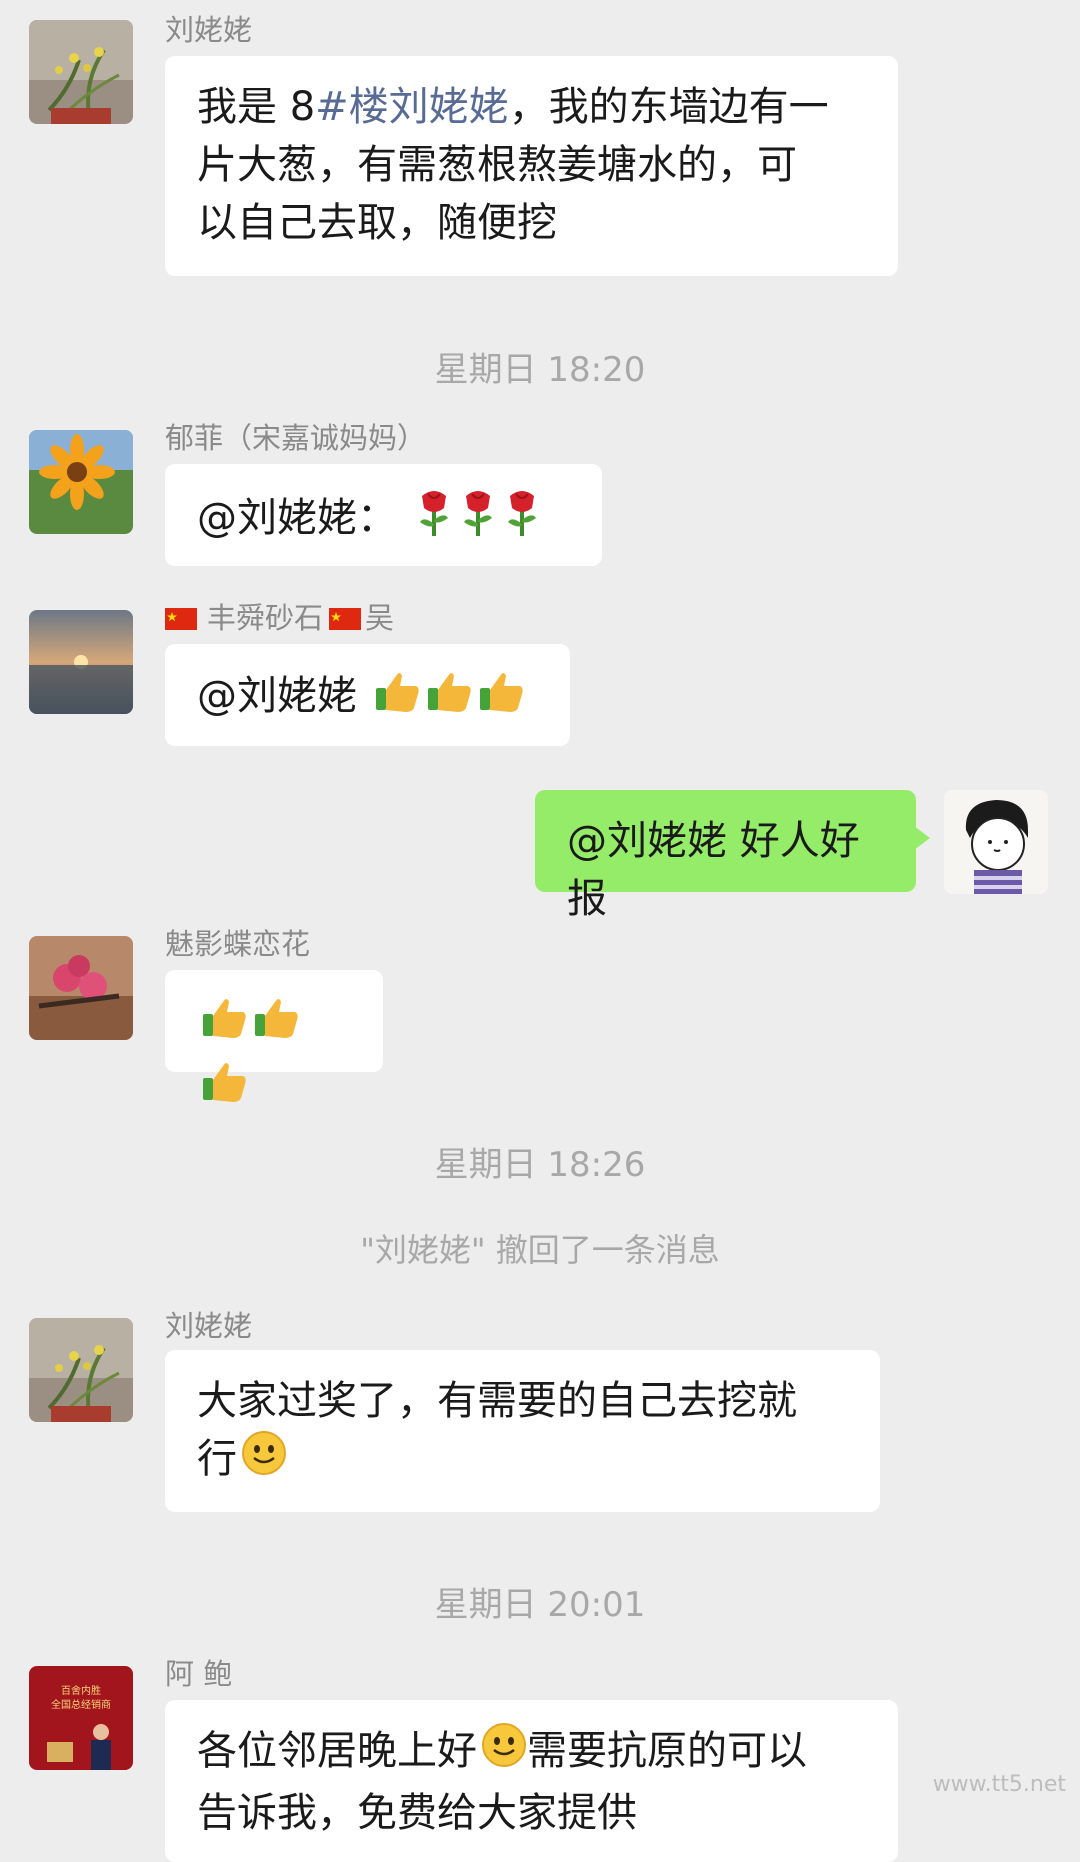 The image size is (1080, 1862). Describe the element at coordinates (412, 107) in the screenshot. I see `hashtag-link: #楼刘姥姥` at that location.